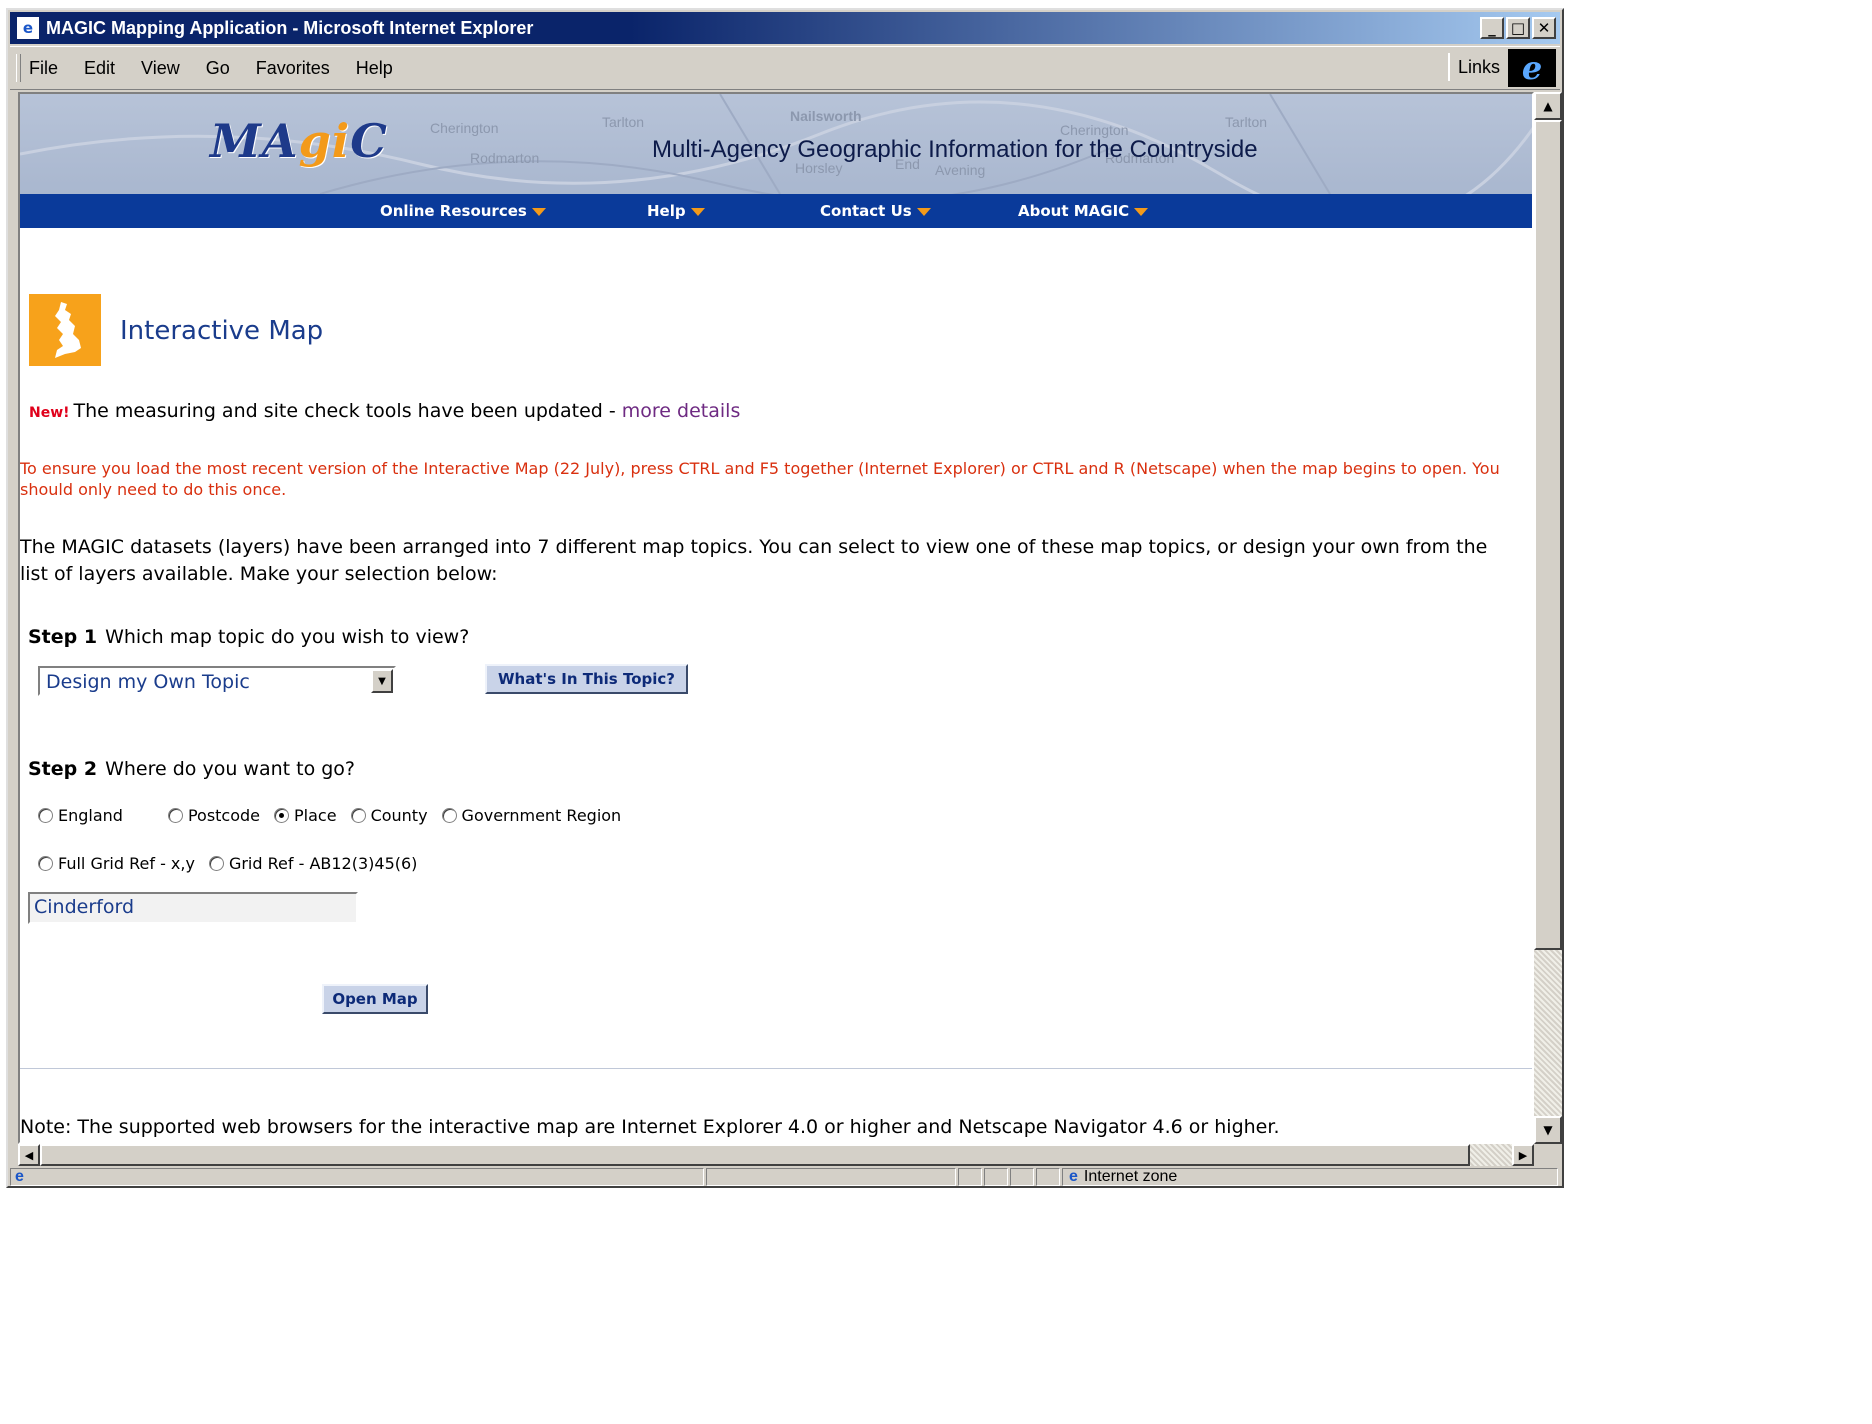 This screenshot has width=1872, height=1424. I want to click on nav-help: Help, so click(676, 211).